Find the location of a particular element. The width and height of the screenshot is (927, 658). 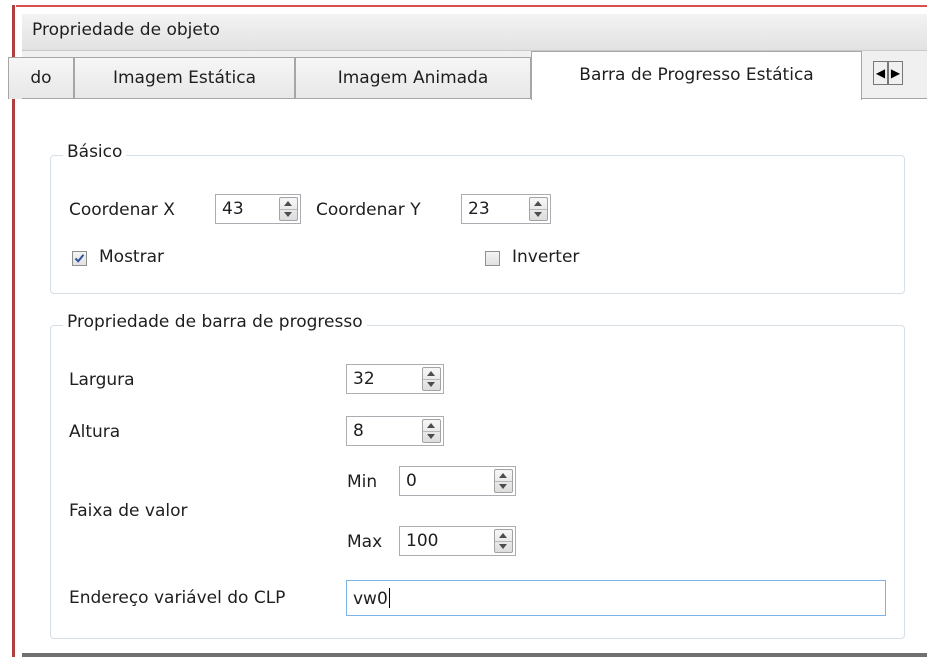

basic-group-title: Básico is located at coordinates (95, 152).